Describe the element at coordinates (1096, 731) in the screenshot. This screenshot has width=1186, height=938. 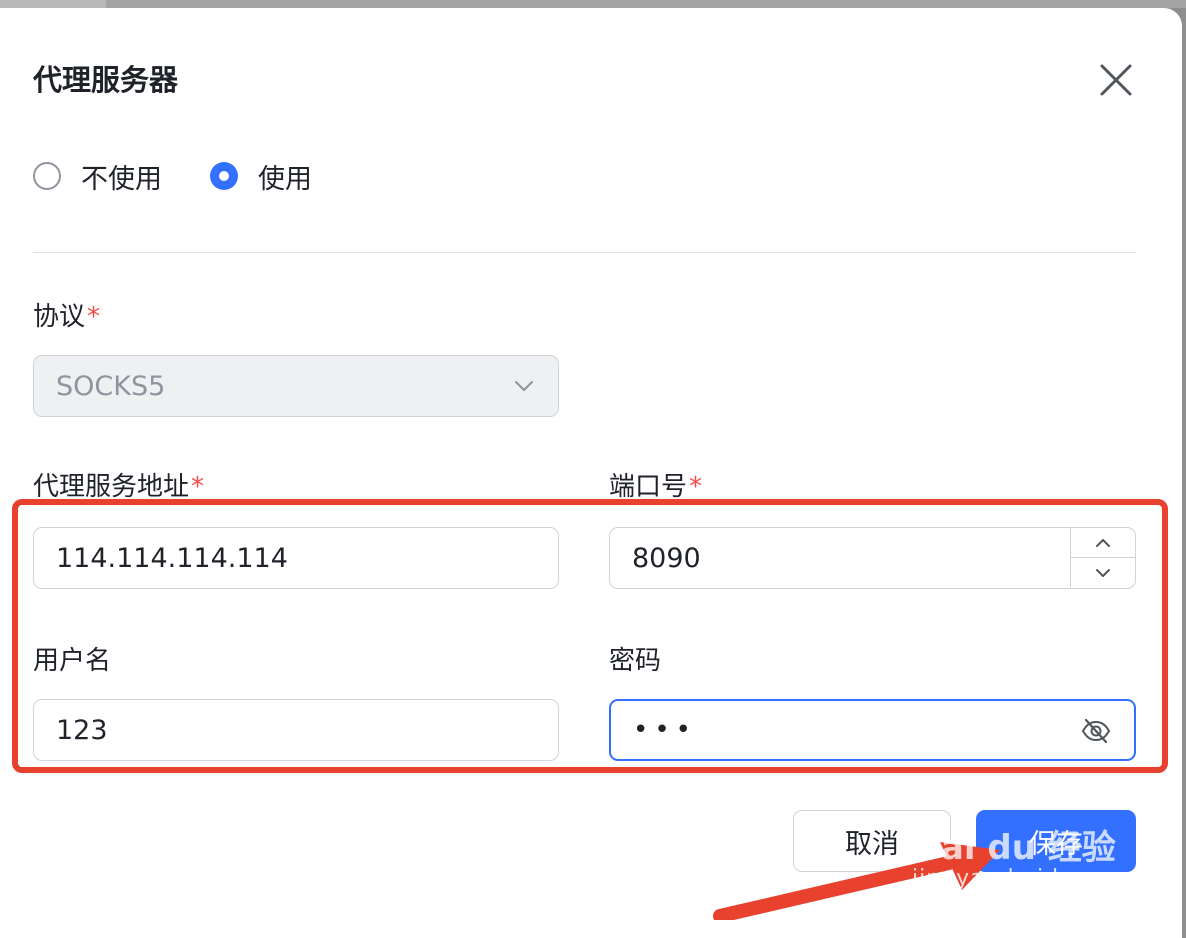
I see `eye-off-icon` at that location.